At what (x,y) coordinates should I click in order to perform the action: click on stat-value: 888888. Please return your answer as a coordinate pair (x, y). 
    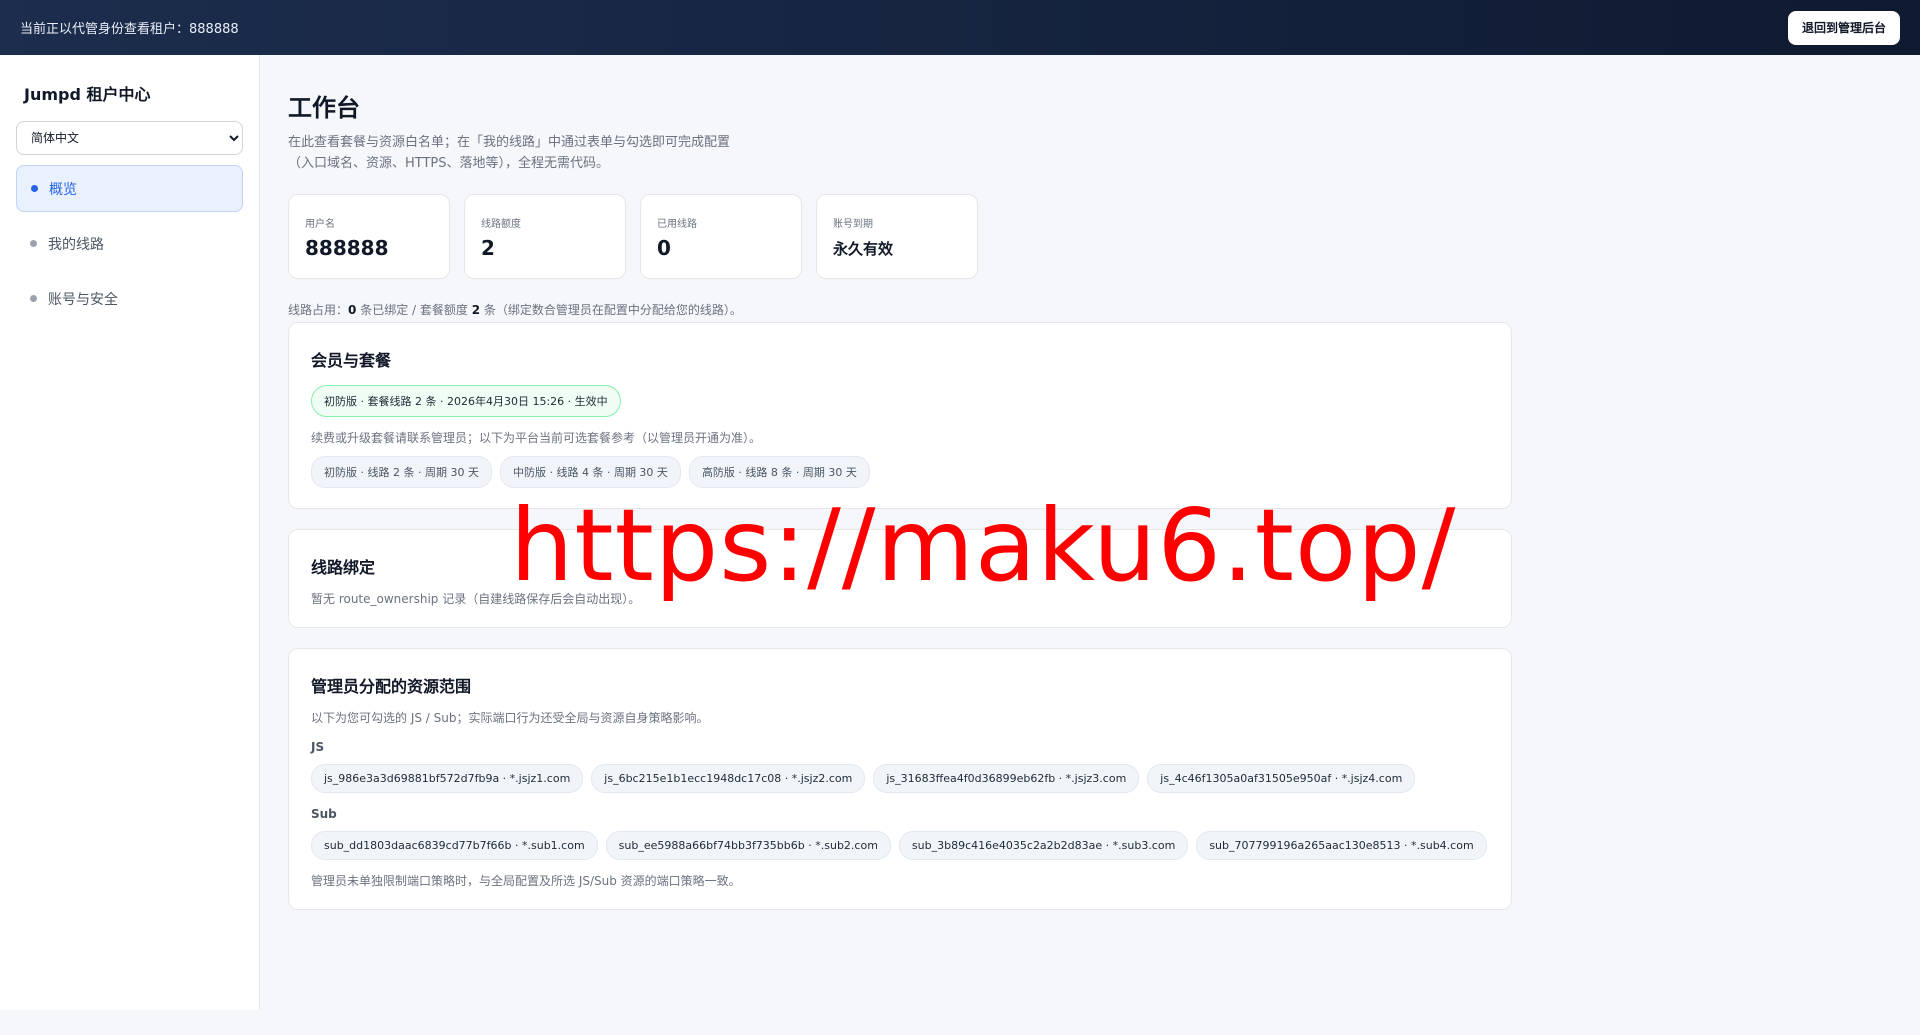
    Looking at the image, I should click on (347, 248).